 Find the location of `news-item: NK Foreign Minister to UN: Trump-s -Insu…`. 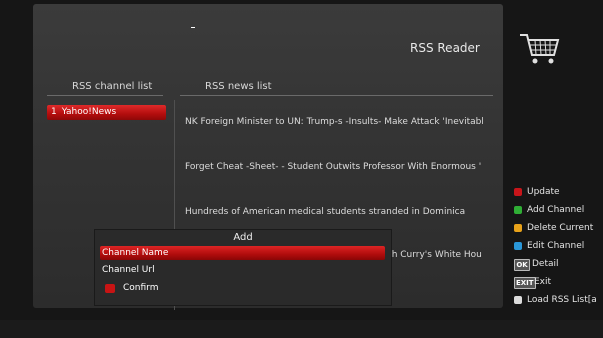

news-item: NK Foreign Minister to UN: Trump-s -Insu… is located at coordinates (334, 122).